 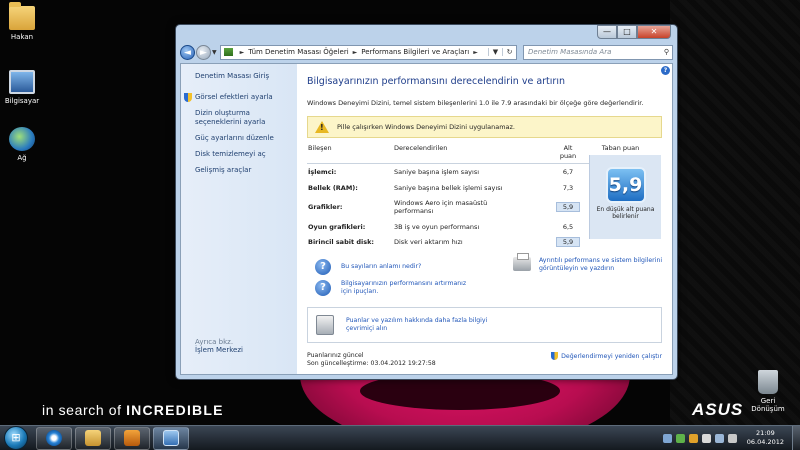 What do you see at coordinates (415, 52) in the screenshot?
I see `breadcrumb-performance: Performans Bilgileri ve Araçları` at bounding box center [415, 52].